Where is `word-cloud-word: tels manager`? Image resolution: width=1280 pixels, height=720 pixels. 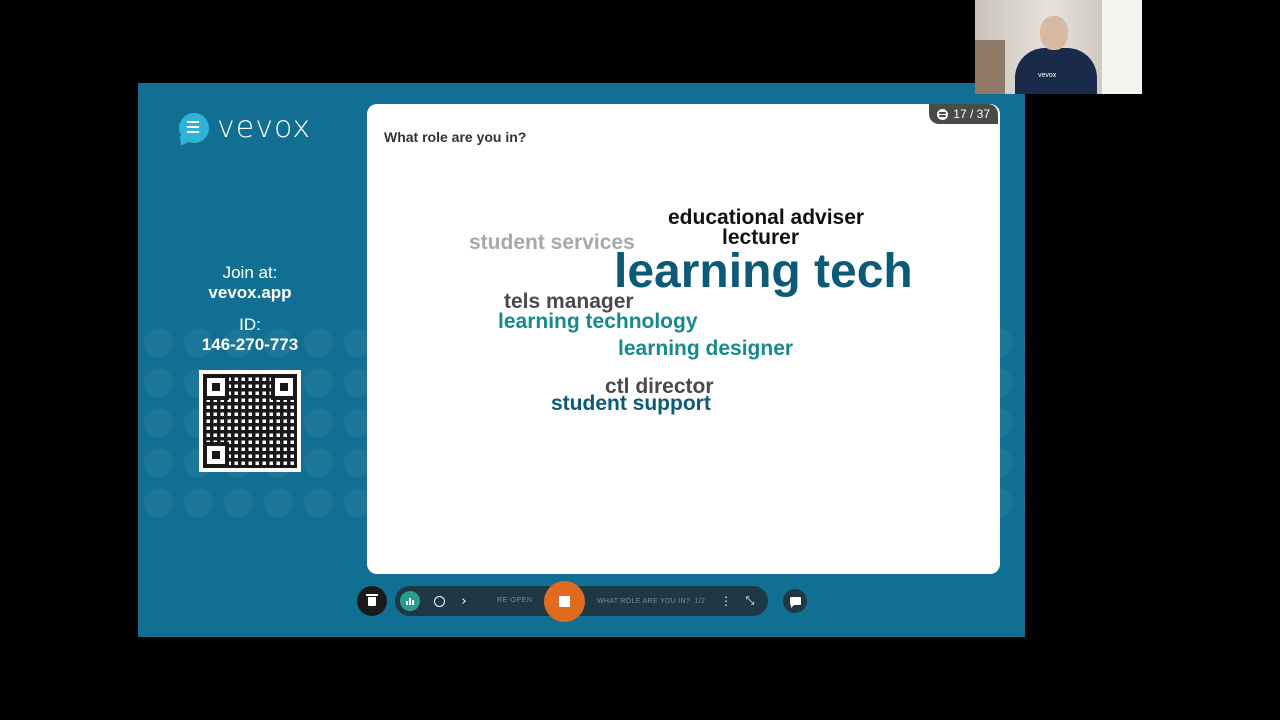
word-cloud-word: tels manager is located at coordinates (569, 301).